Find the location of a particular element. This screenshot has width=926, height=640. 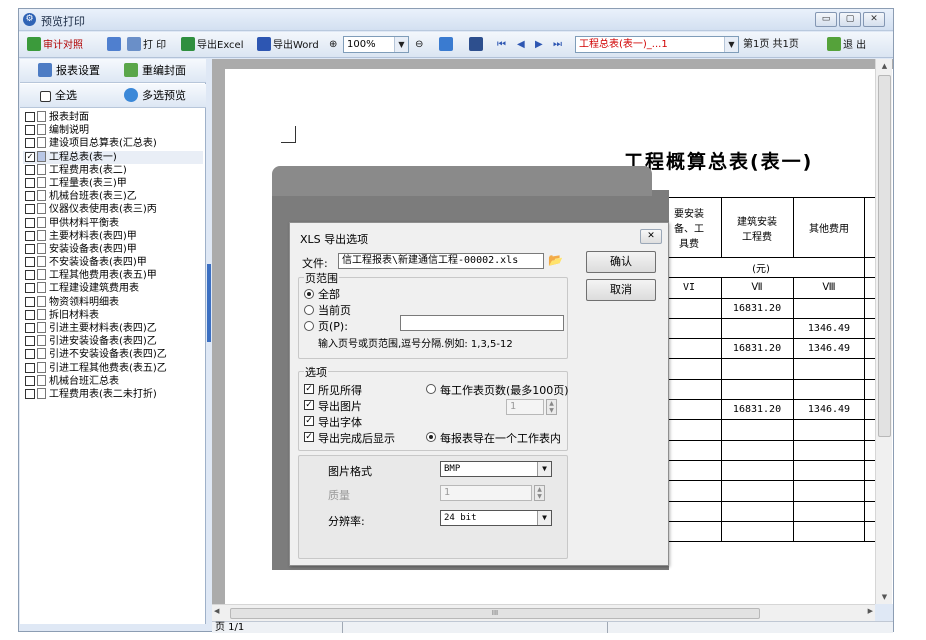

tree-item: 主要材料表(表四)甲 is located at coordinates (113, 236).